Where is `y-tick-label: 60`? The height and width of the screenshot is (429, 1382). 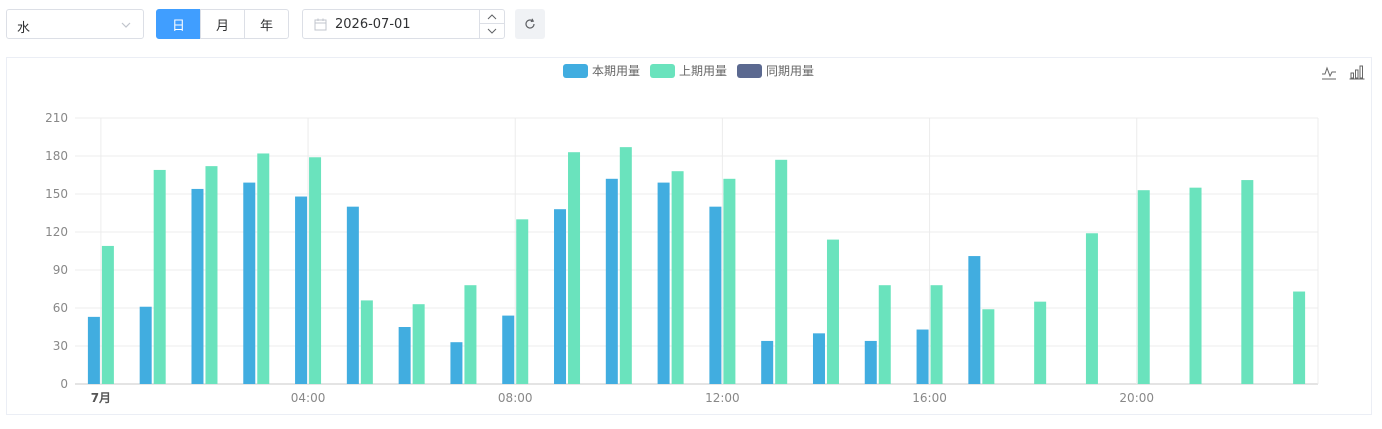
y-tick-label: 60 is located at coordinates (60, 308).